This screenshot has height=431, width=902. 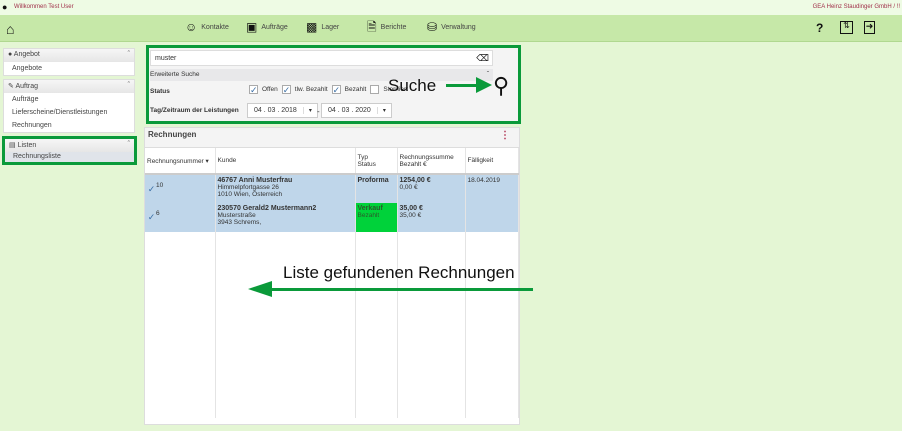 I want to click on sidebar-header: ▤ Listen ˆ, so click(x=69, y=145).